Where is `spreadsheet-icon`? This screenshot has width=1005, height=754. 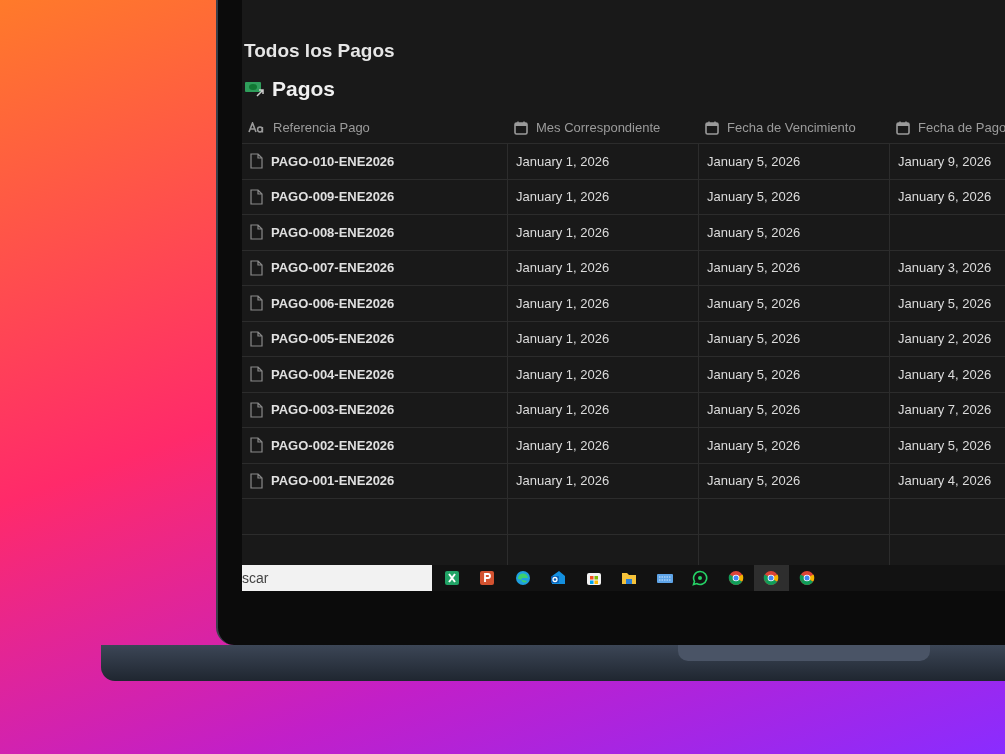 spreadsheet-icon is located at coordinates (451, 578).